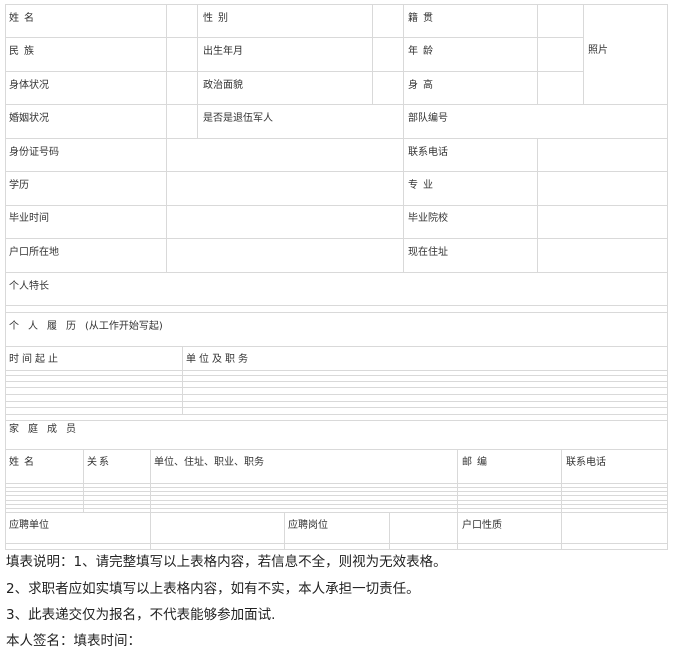 The width and height of the screenshot is (674, 657). I want to click on hukou-type-label: 户口性质, so click(482, 525).